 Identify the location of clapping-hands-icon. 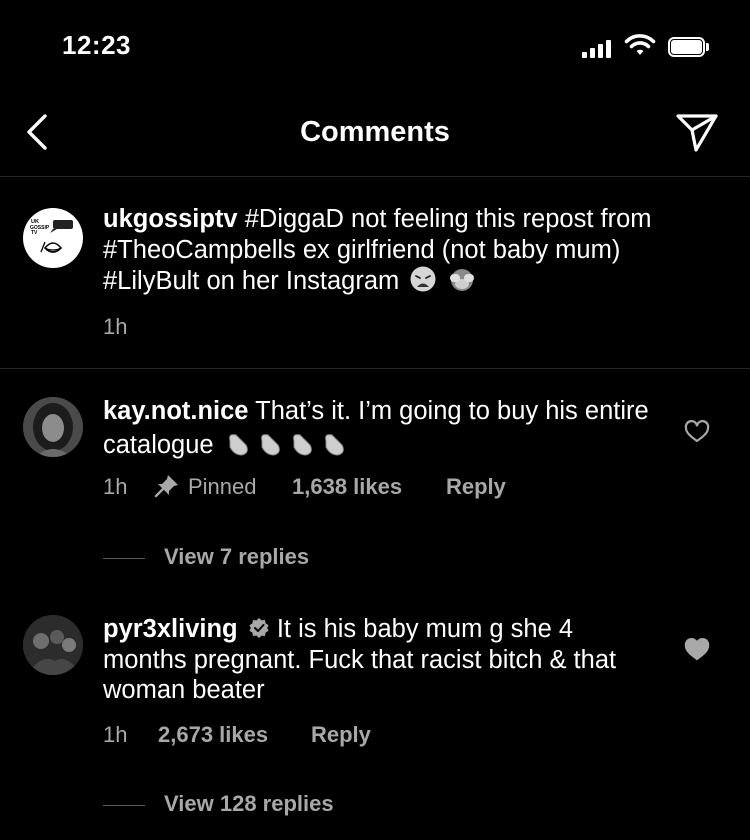
(286, 444).